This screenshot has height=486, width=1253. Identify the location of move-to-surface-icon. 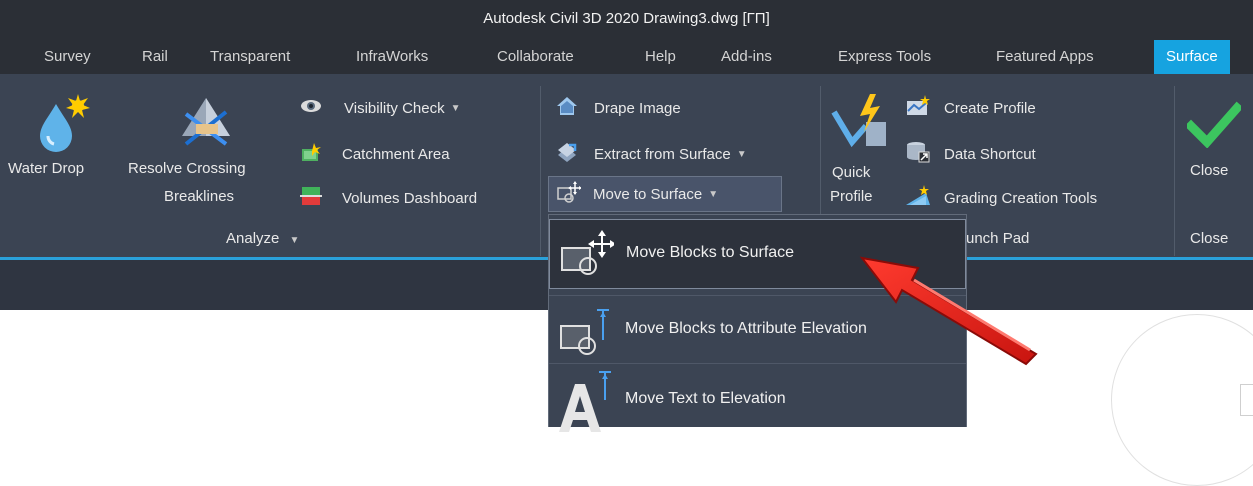
(569, 194).